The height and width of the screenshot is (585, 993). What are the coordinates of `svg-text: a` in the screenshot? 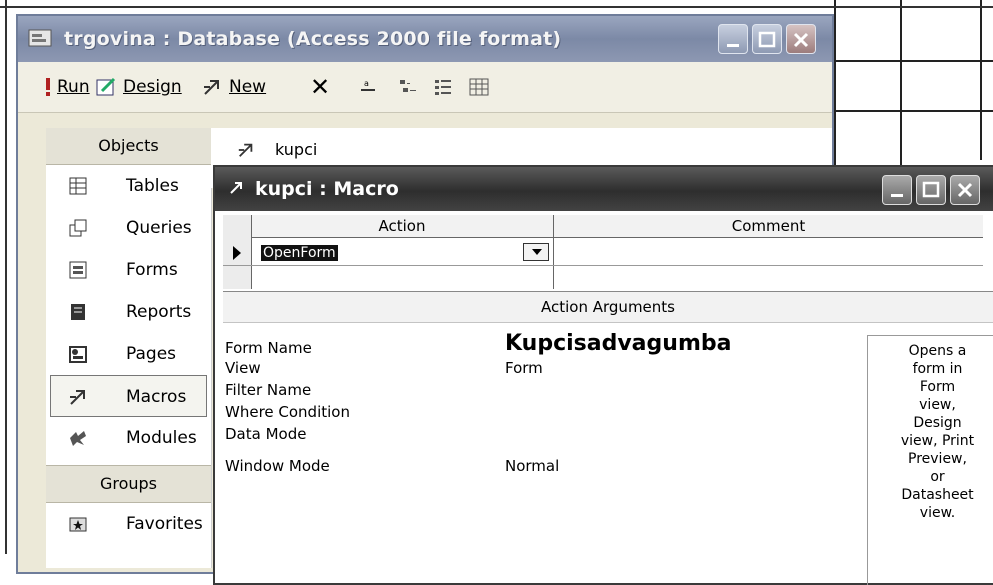 It's located at (366, 83).